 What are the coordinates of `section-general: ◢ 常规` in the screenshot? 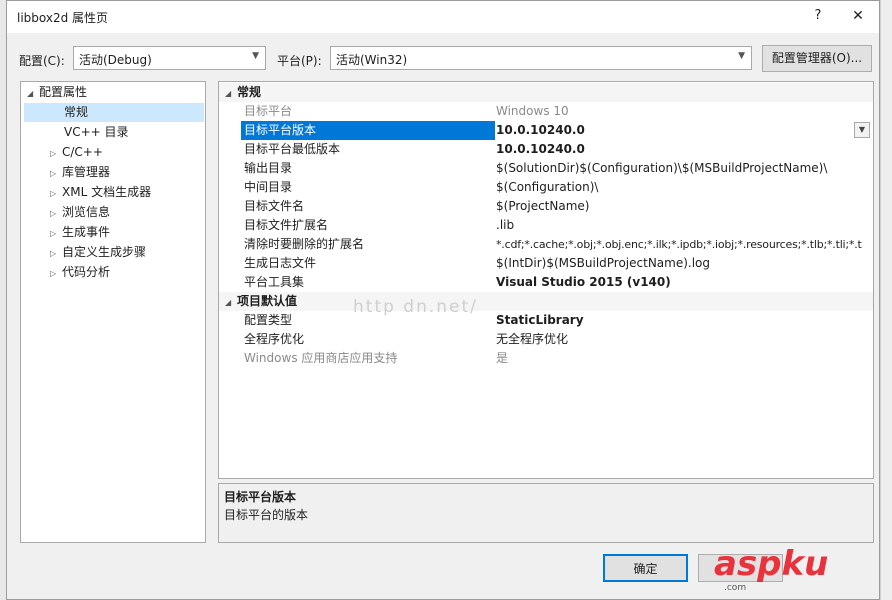 It's located at (546, 92).